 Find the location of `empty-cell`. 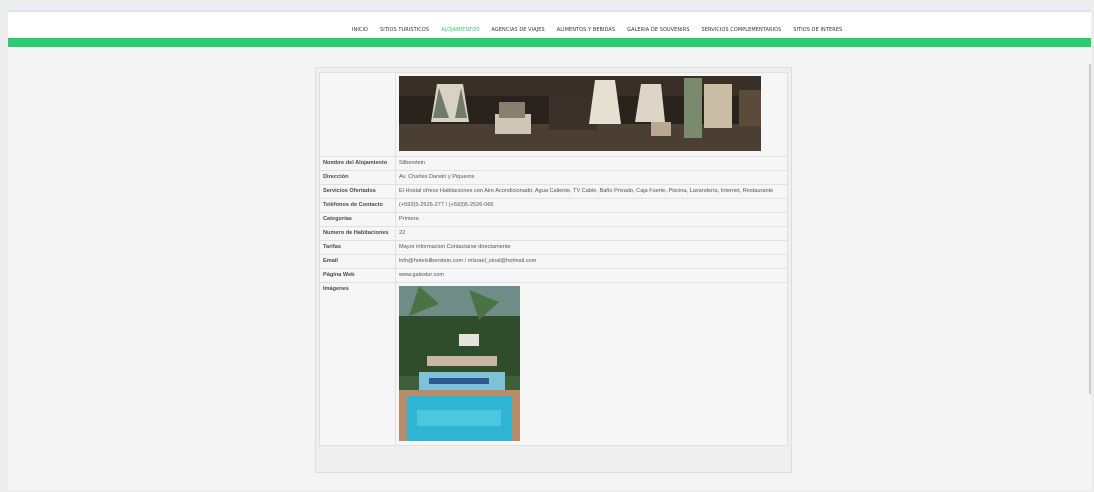

empty-cell is located at coordinates (357, 114).